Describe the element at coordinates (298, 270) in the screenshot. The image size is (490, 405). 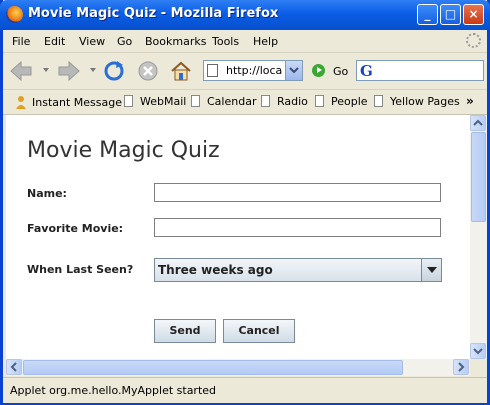
I see `last-seen-select: Three weeks ago` at that location.